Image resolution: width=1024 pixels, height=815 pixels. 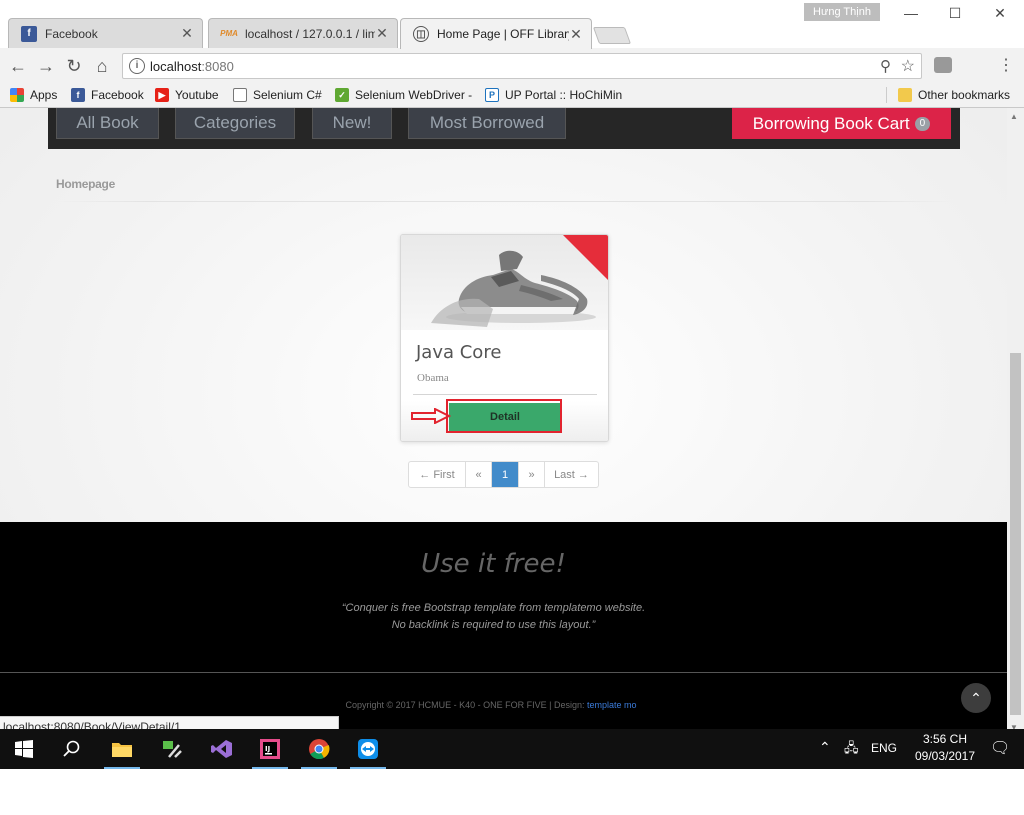 I want to click on page-last: Last →, so click(x=571, y=474).